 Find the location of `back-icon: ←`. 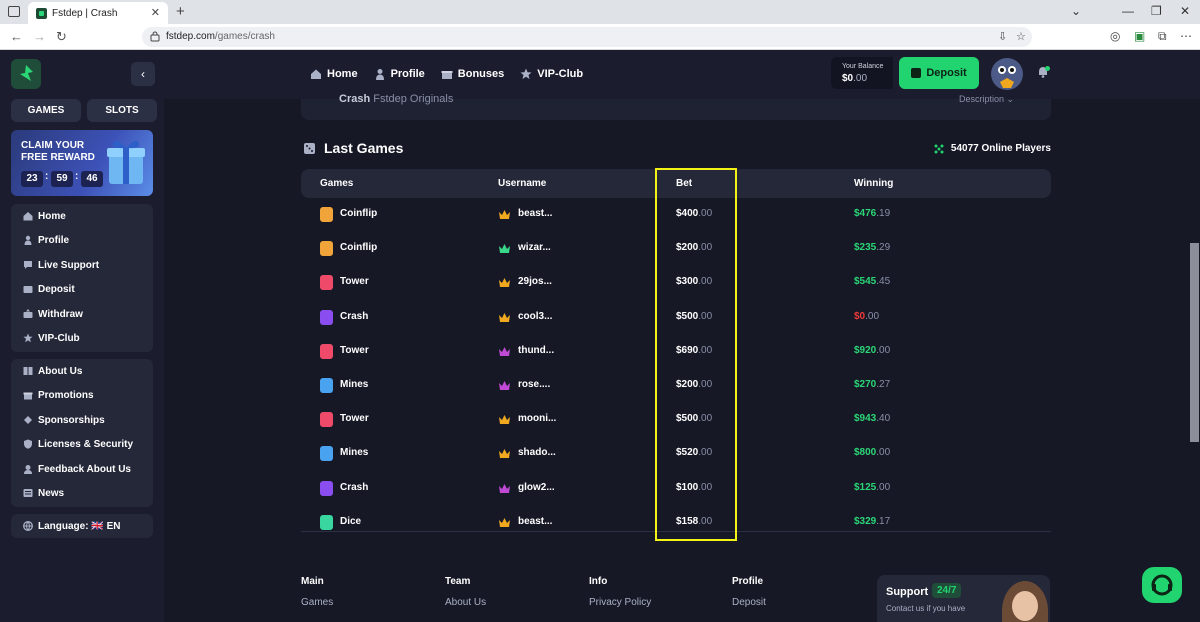

back-icon: ← is located at coordinates (16, 36).